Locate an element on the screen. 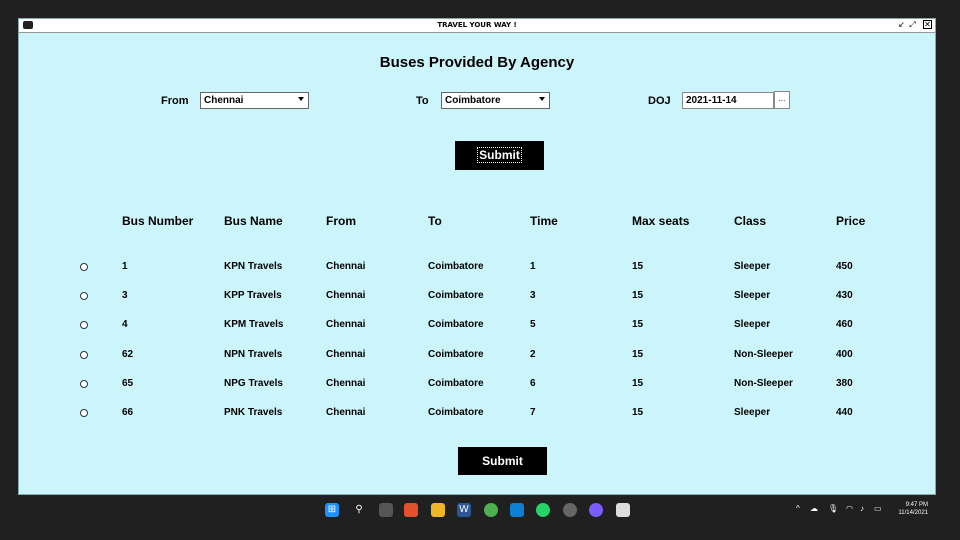 This screenshot has height=540, width=960. to-select: Coimbatore is located at coordinates (495, 100).